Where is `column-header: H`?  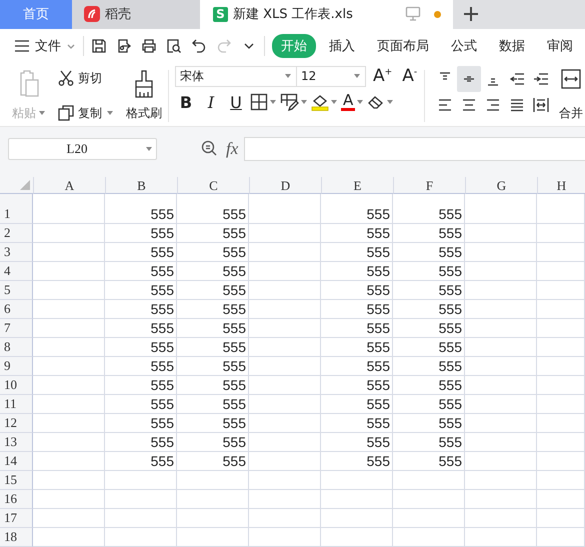
column-header: H is located at coordinates (561, 185).